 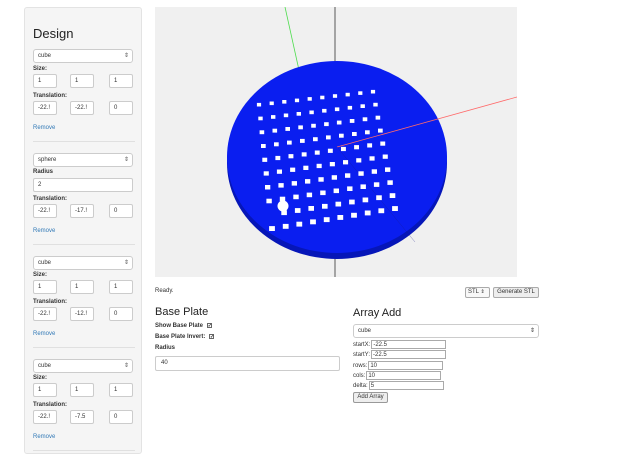 I want to click on translation-y-input: -22.!, so click(x=82, y=108).